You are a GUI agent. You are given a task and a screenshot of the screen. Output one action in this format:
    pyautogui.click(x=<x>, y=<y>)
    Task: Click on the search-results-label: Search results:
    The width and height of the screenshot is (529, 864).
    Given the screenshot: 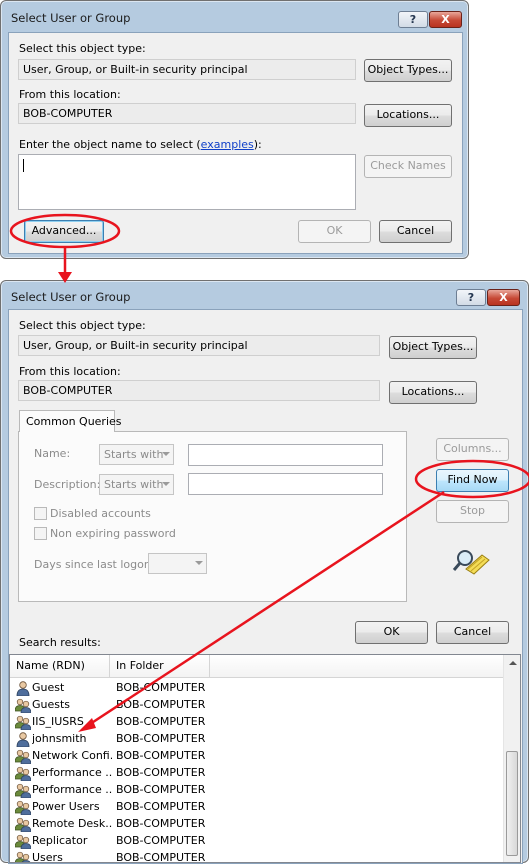 What is the action you would take?
    pyautogui.click(x=60, y=642)
    